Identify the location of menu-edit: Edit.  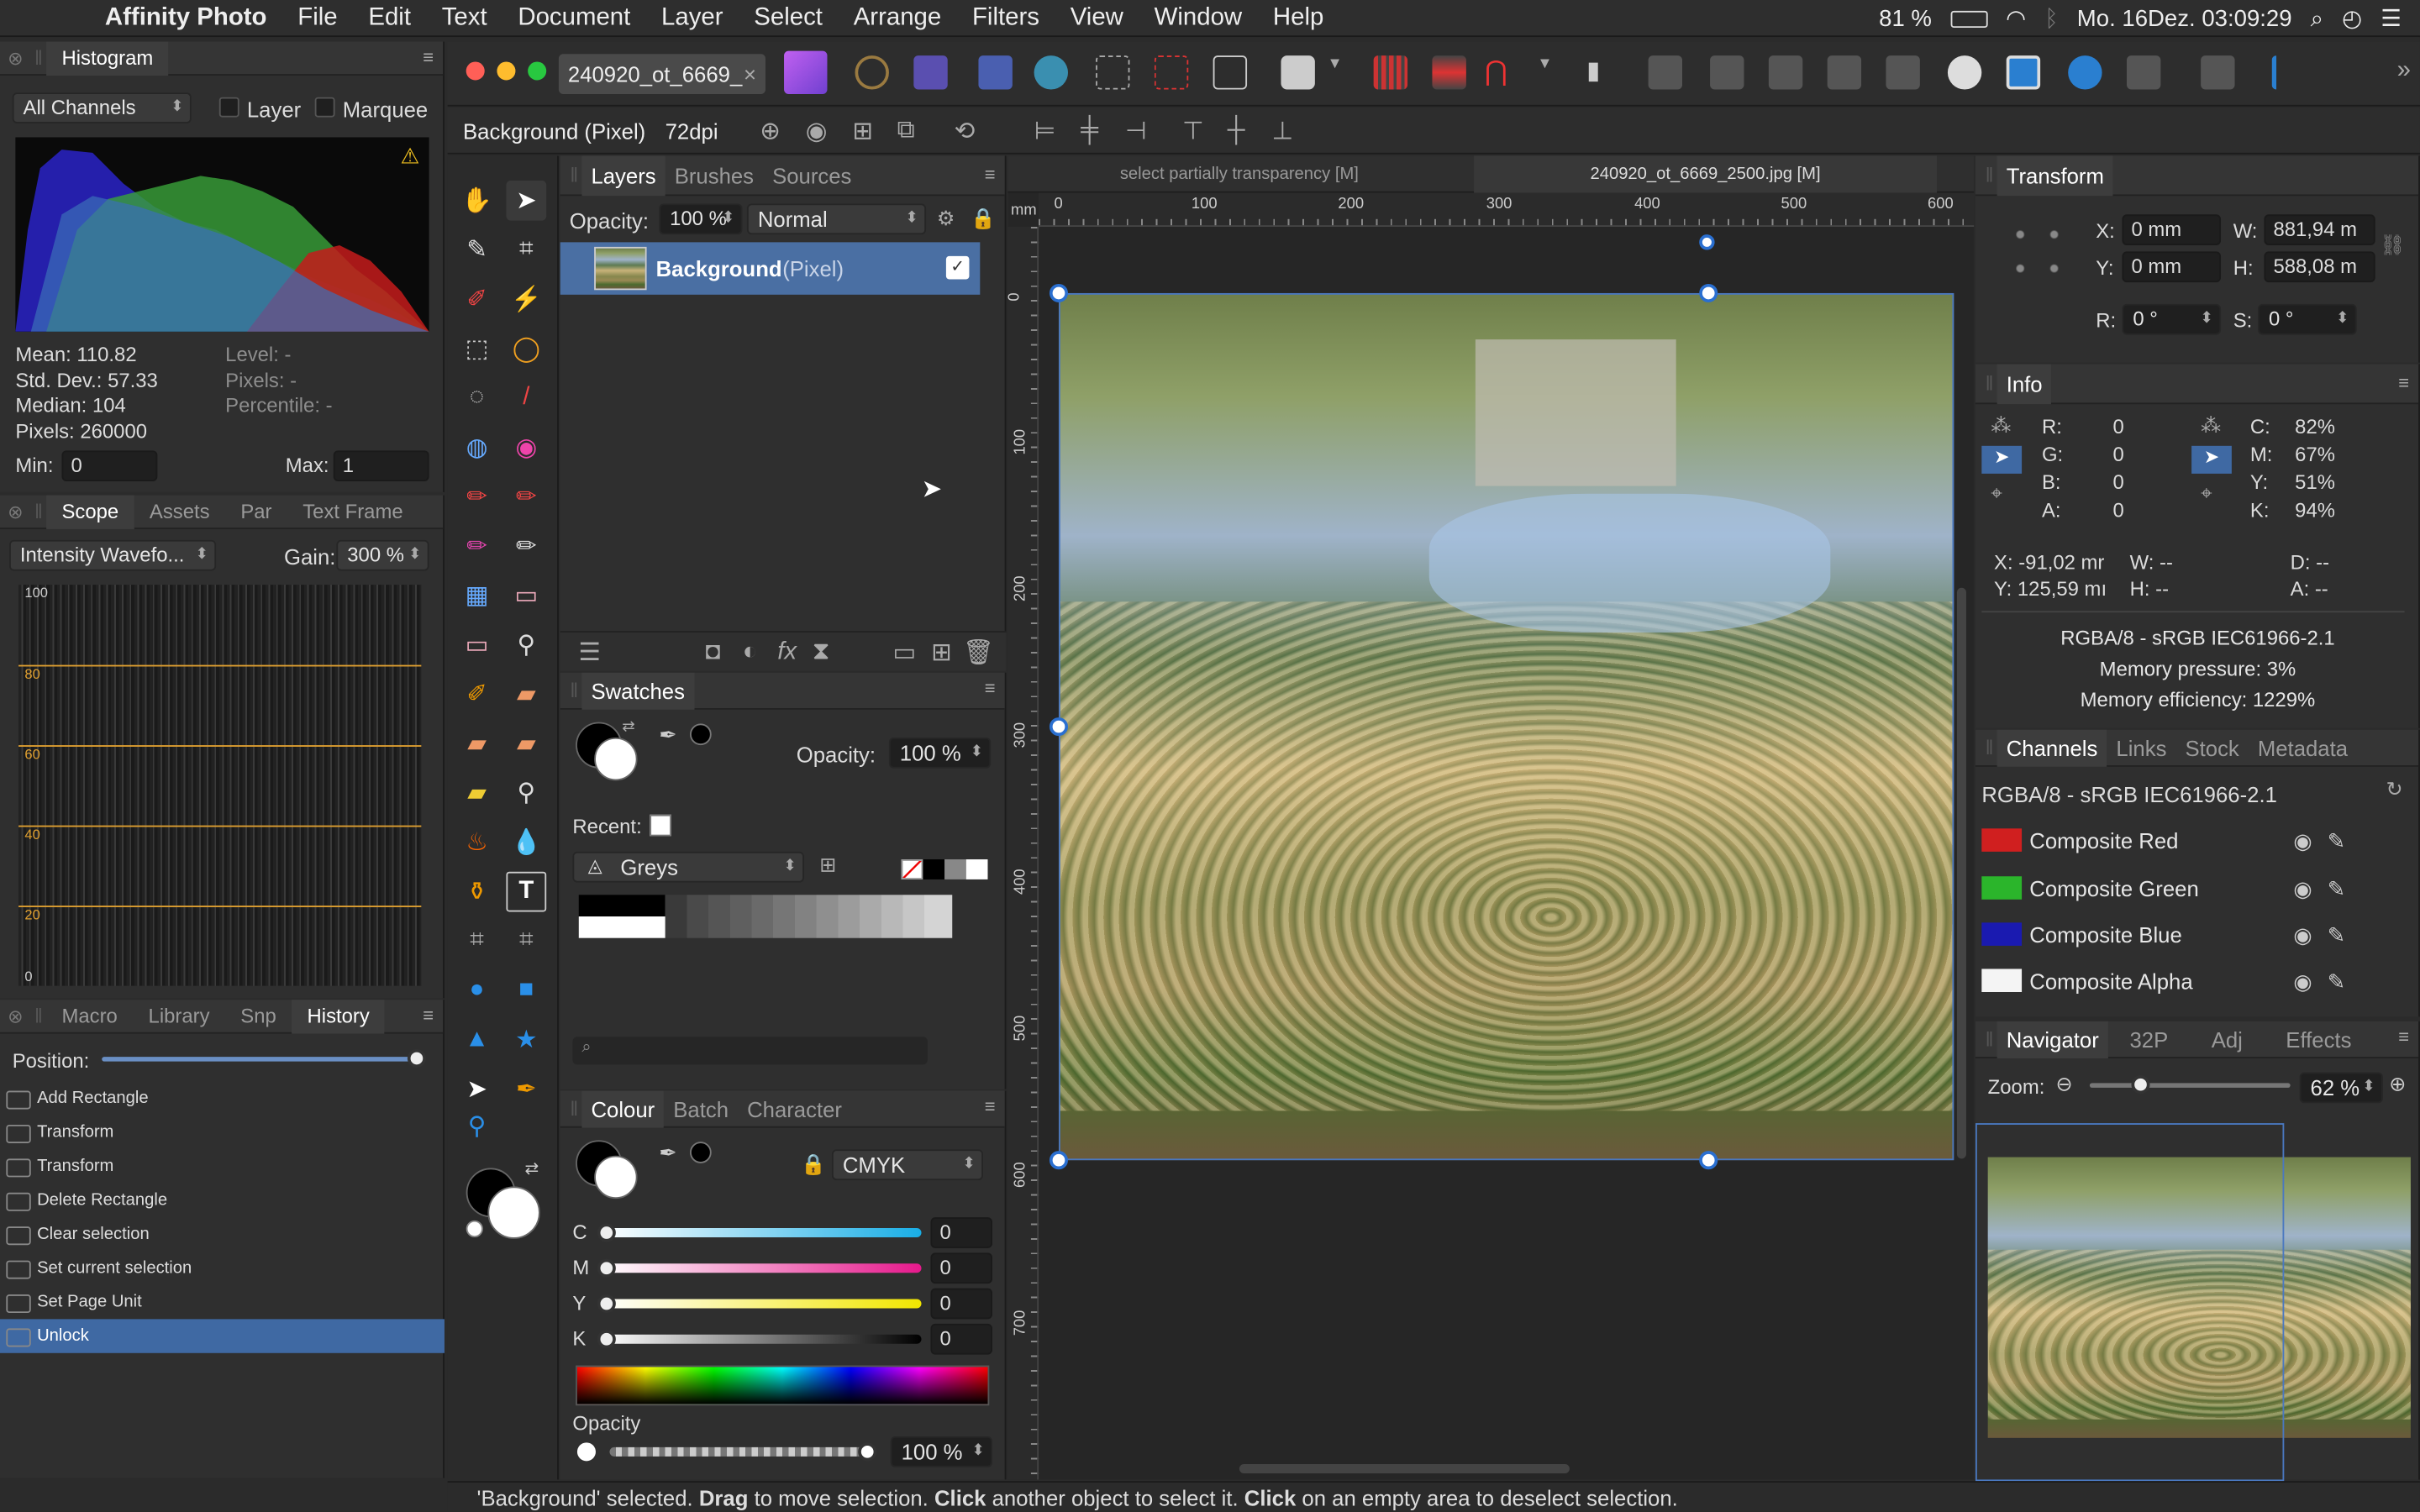
(390, 18).